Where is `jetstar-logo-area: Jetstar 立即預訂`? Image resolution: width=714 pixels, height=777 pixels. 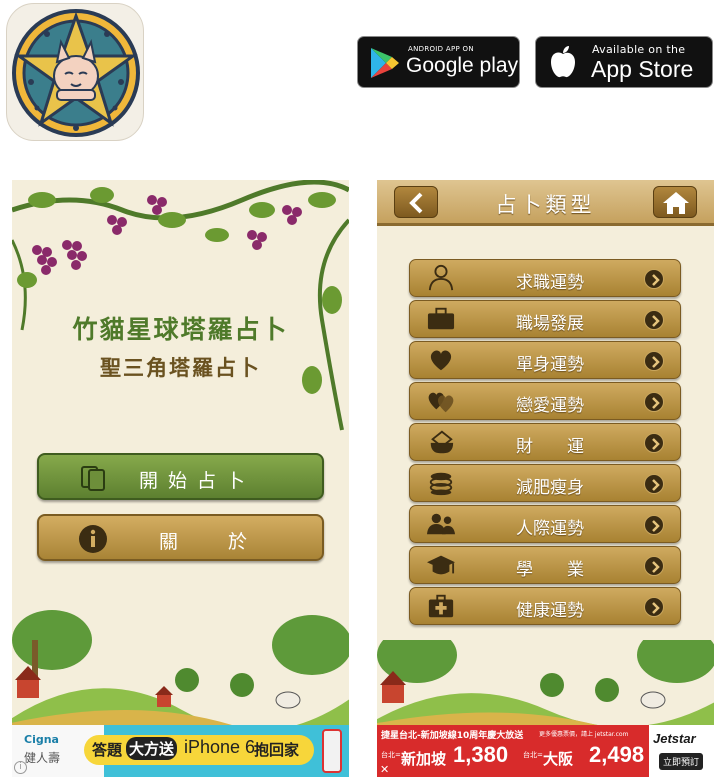
jetstar-logo-area: Jetstar 立即預訂 is located at coordinates (681, 751).